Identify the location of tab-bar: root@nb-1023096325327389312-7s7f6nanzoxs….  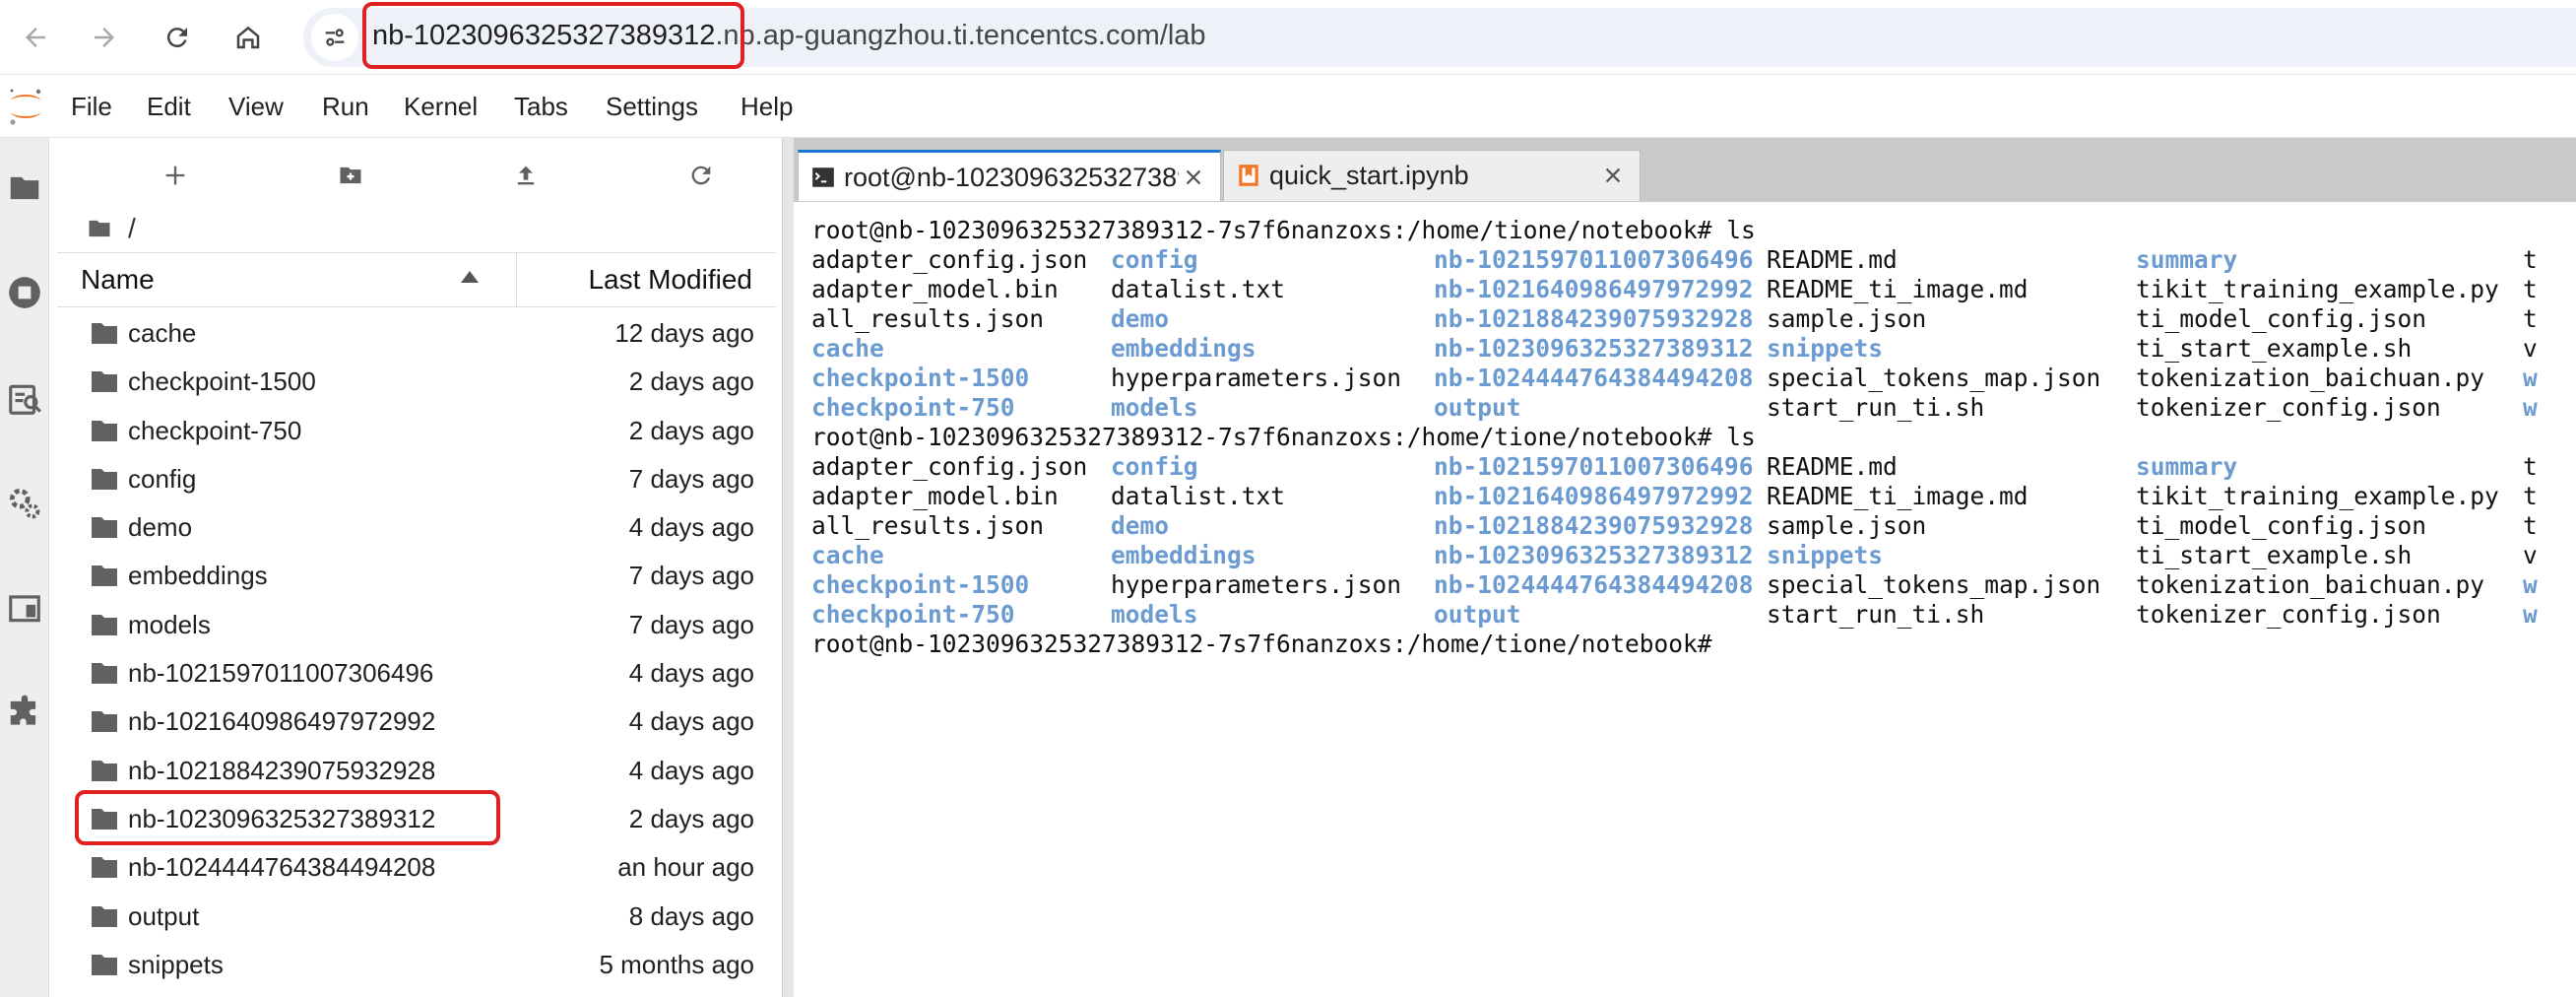
(1685, 169).